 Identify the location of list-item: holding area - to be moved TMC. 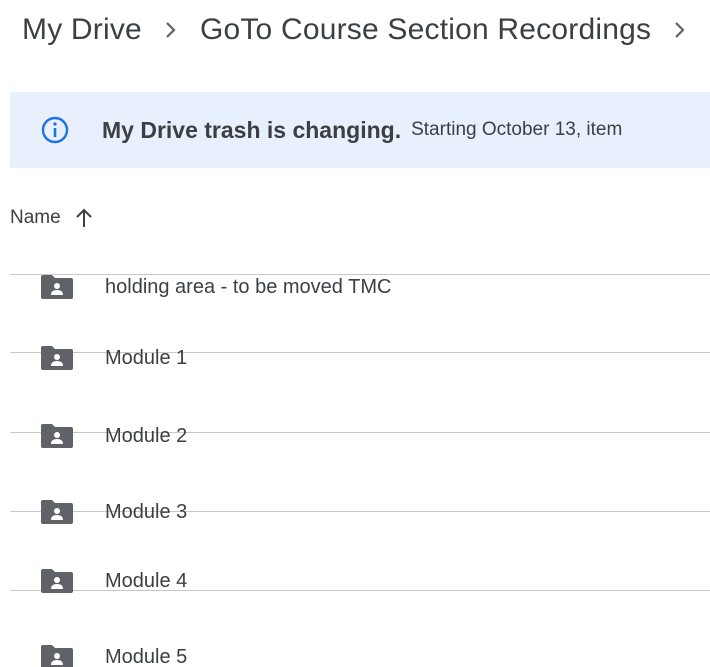
(355, 287).